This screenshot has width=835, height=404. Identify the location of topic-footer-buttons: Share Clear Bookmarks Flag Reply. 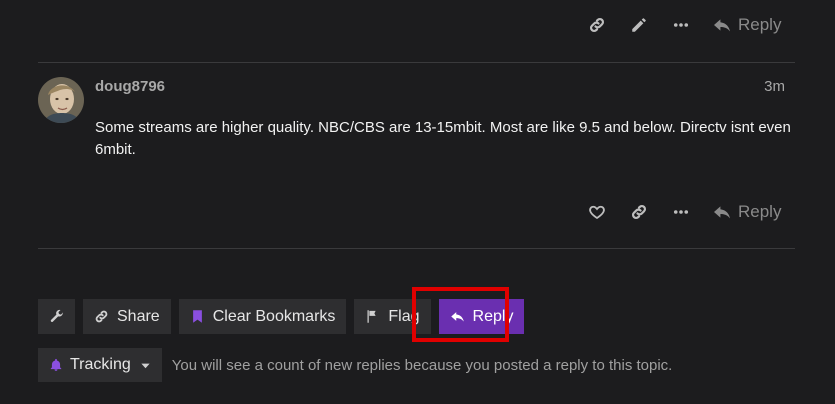
(281, 316).